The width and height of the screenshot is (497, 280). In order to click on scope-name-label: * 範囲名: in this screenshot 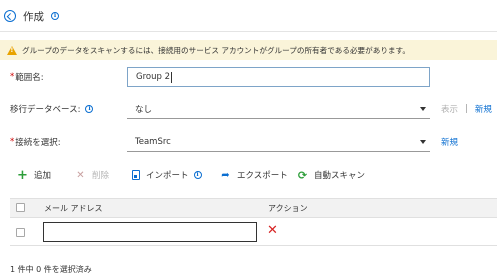, I will do `click(27, 77)`.